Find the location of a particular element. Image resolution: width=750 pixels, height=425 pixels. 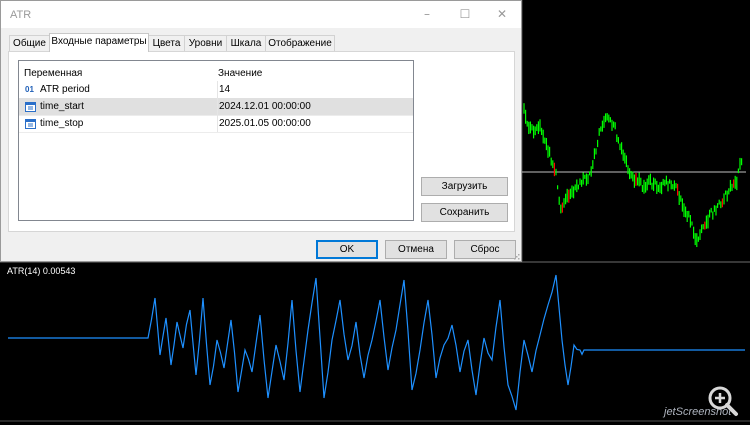

tab-levels: Уровни is located at coordinates (205, 43).